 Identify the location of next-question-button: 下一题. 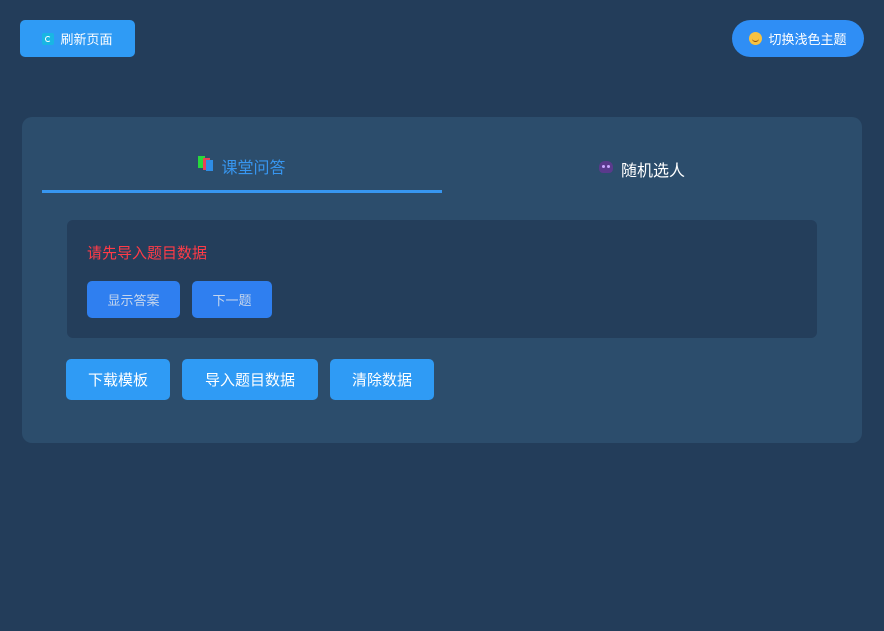
(232, 299).